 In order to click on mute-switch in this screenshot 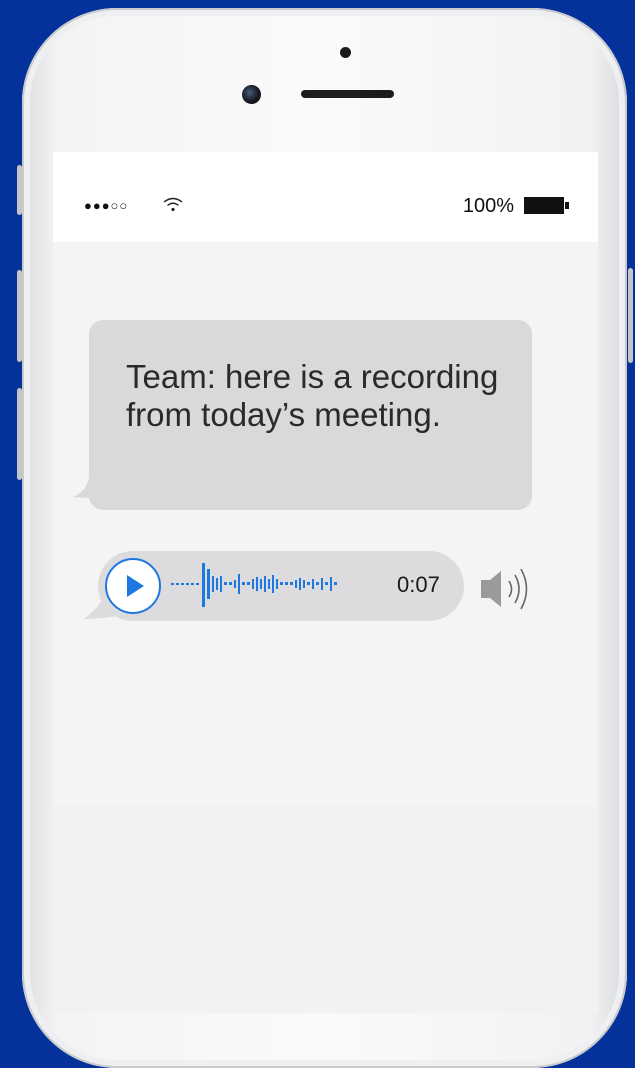, I will do `click(19, 190)`.